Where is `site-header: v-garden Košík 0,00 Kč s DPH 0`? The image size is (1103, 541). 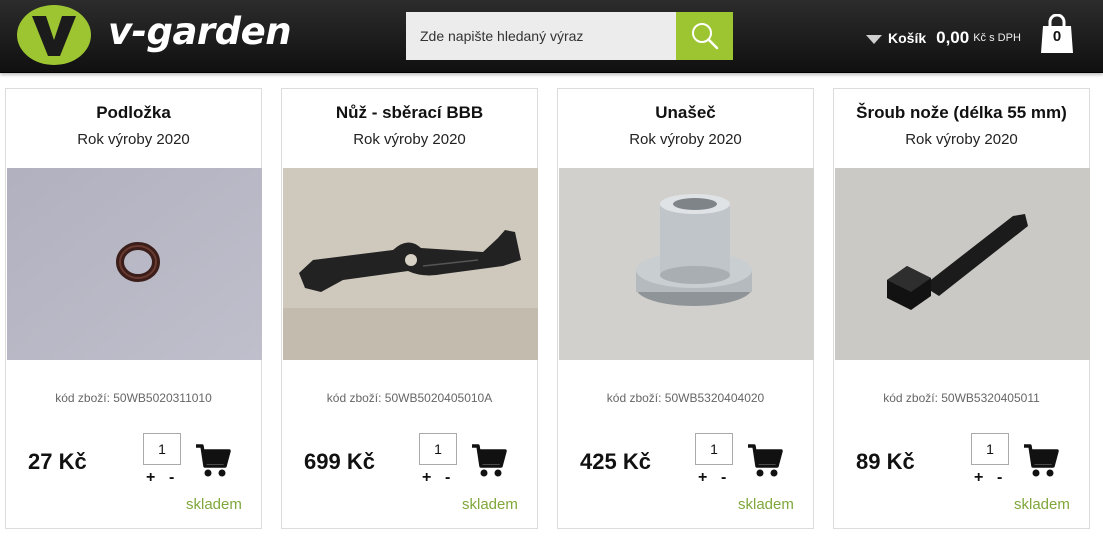
site-header: v-garden Košík 0,00 Kč s DPH 0 is located at coordinates (551, 36).